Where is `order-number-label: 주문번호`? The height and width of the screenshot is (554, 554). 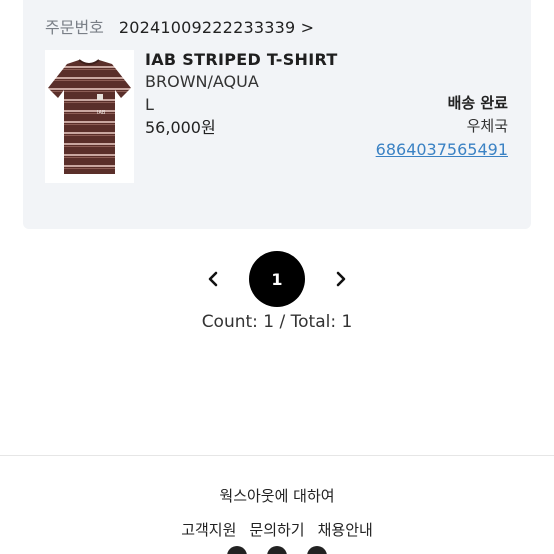 order-number-label: 주문번호 is located at coordinates (74, 27).